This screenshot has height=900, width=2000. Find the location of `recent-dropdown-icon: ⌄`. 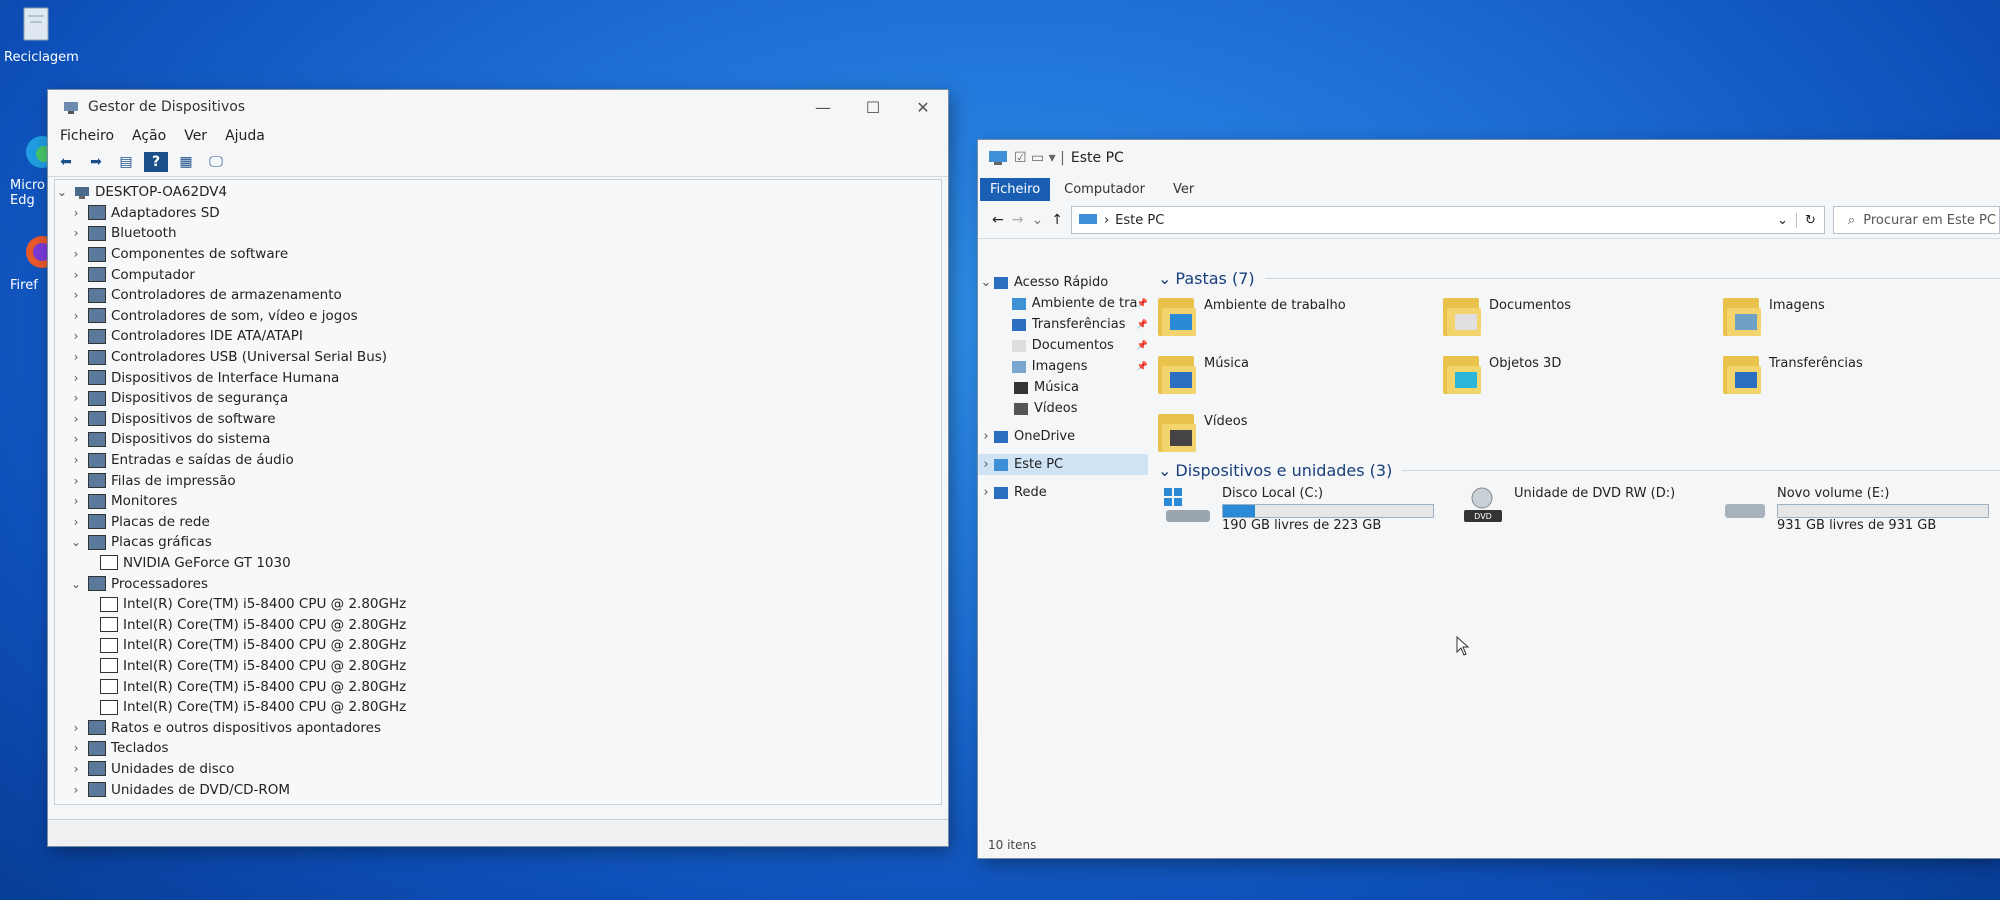

recent-dropdown-icon: ⌄ is located at coordinates (1037, 220).